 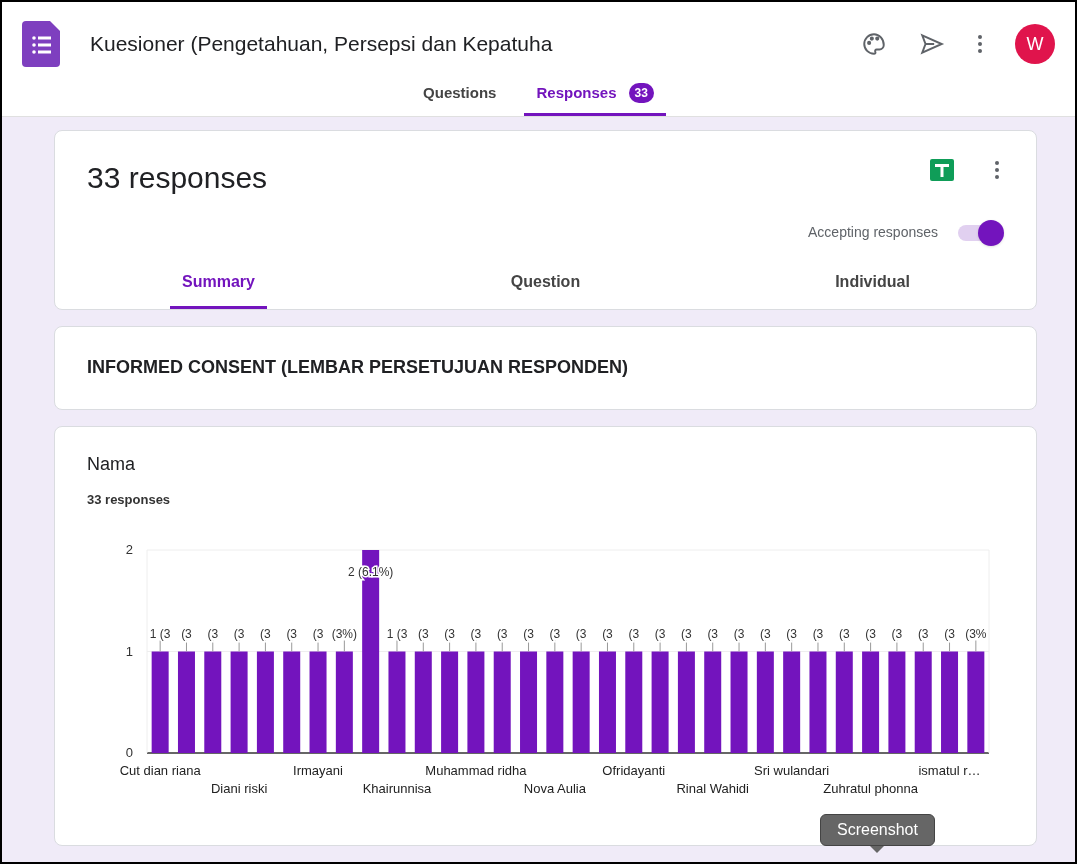 I want to click on category-label: Nova Aulia, so click(x=554, y=788).